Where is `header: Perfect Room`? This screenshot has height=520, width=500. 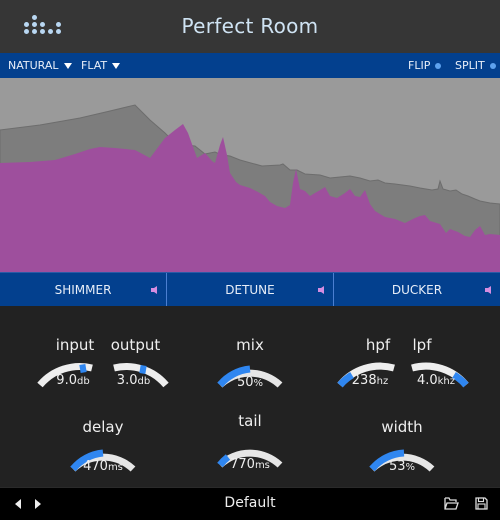
header: Perfect Room is located at coordinates (250, 26).